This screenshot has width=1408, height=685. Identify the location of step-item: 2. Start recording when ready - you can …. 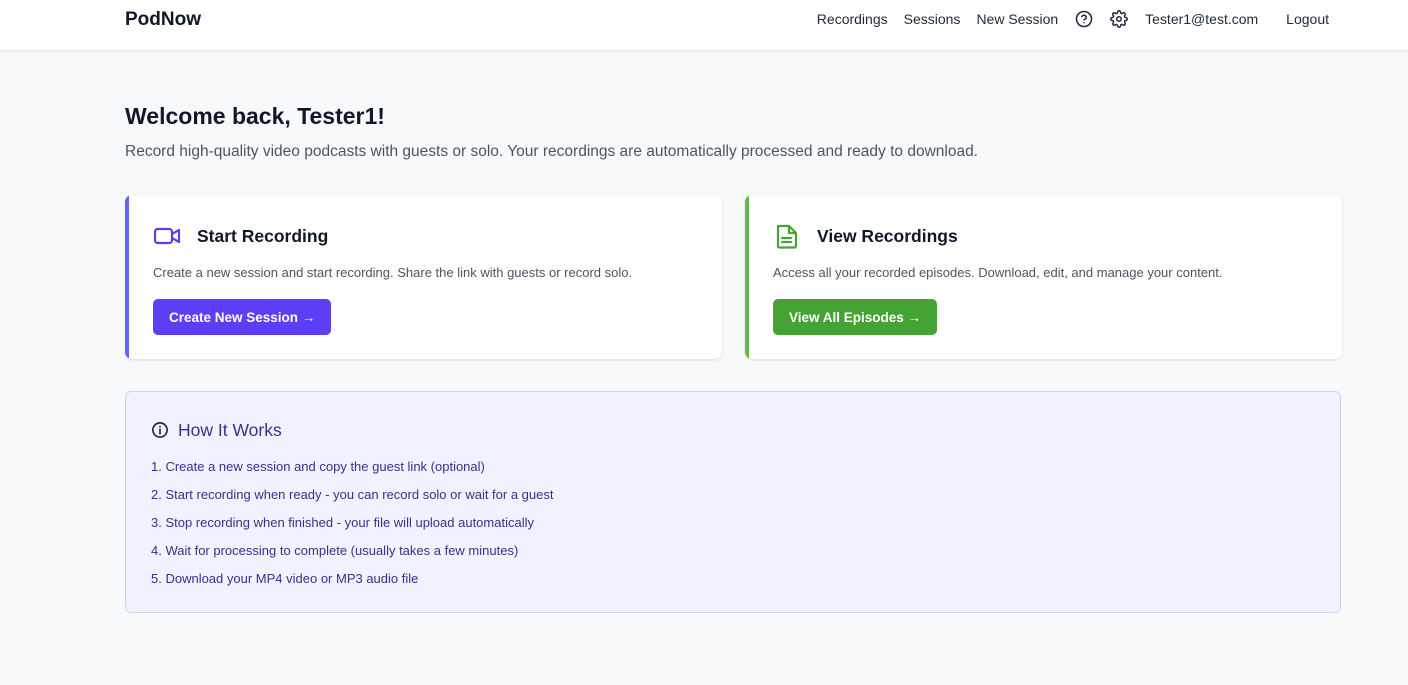
(352, 494).